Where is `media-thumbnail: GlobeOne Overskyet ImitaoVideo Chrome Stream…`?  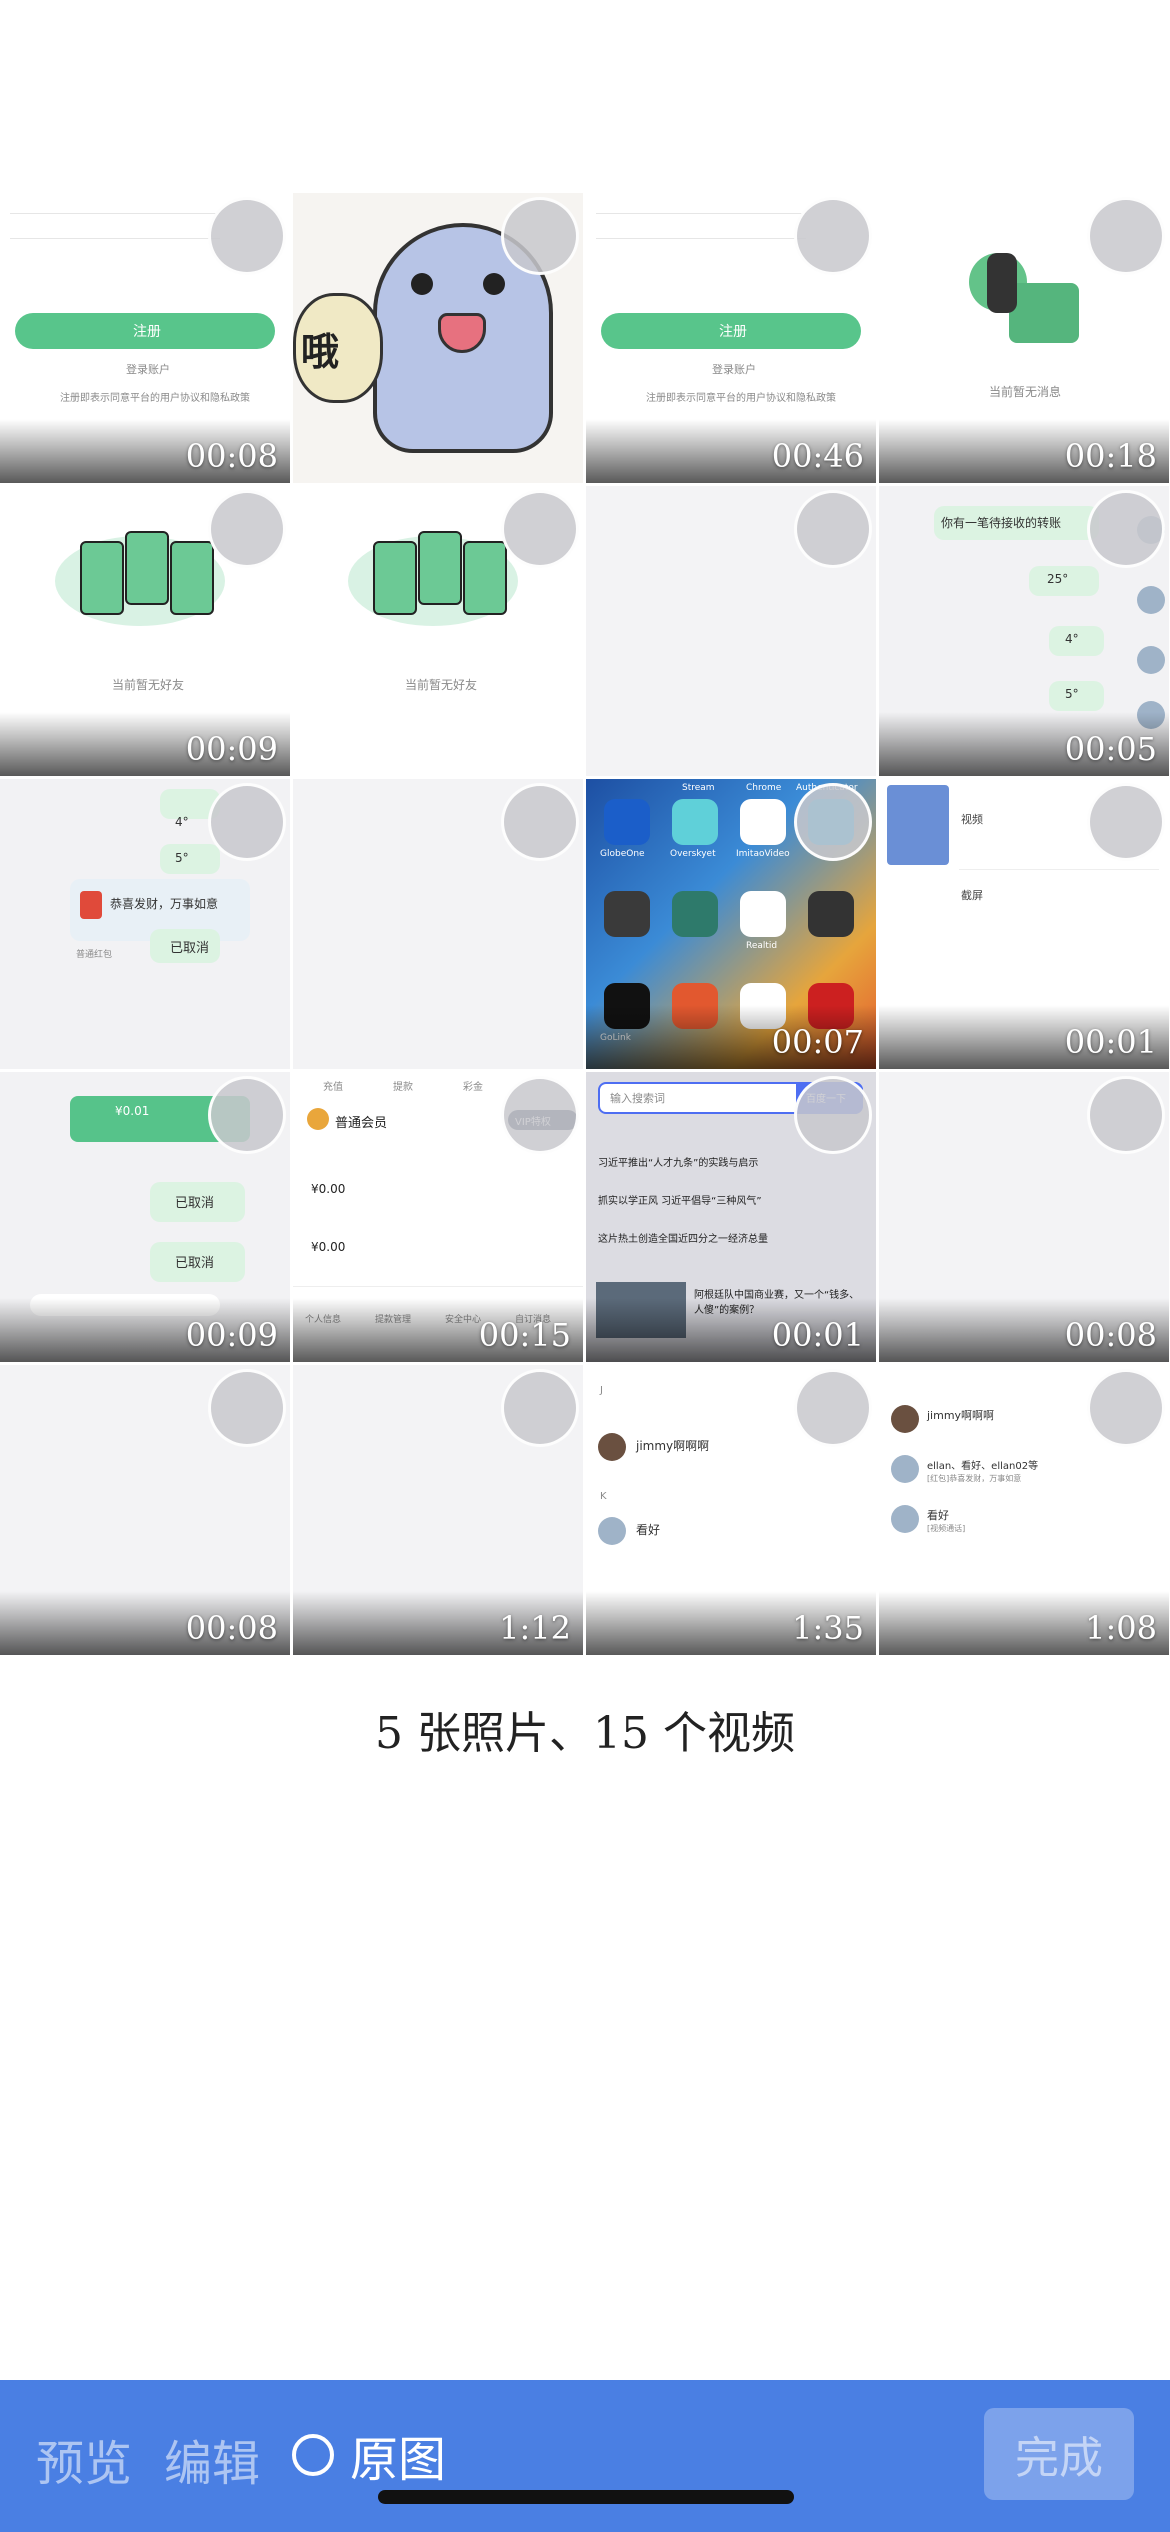
media-thumbnail: GlobeOne Overskyet ImitaoVideo Chrome Stream… is located at coordinates (731, 924).